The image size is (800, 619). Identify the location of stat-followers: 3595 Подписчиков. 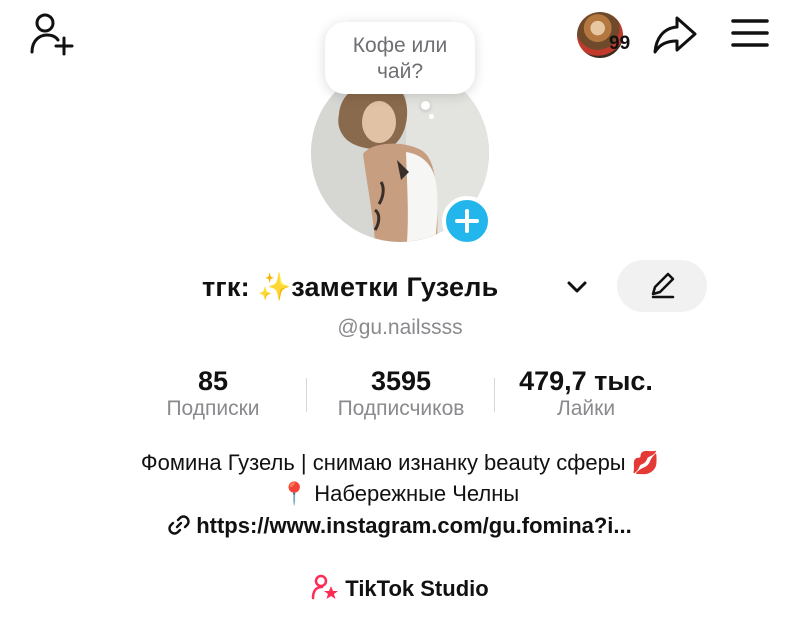
(401, 393).